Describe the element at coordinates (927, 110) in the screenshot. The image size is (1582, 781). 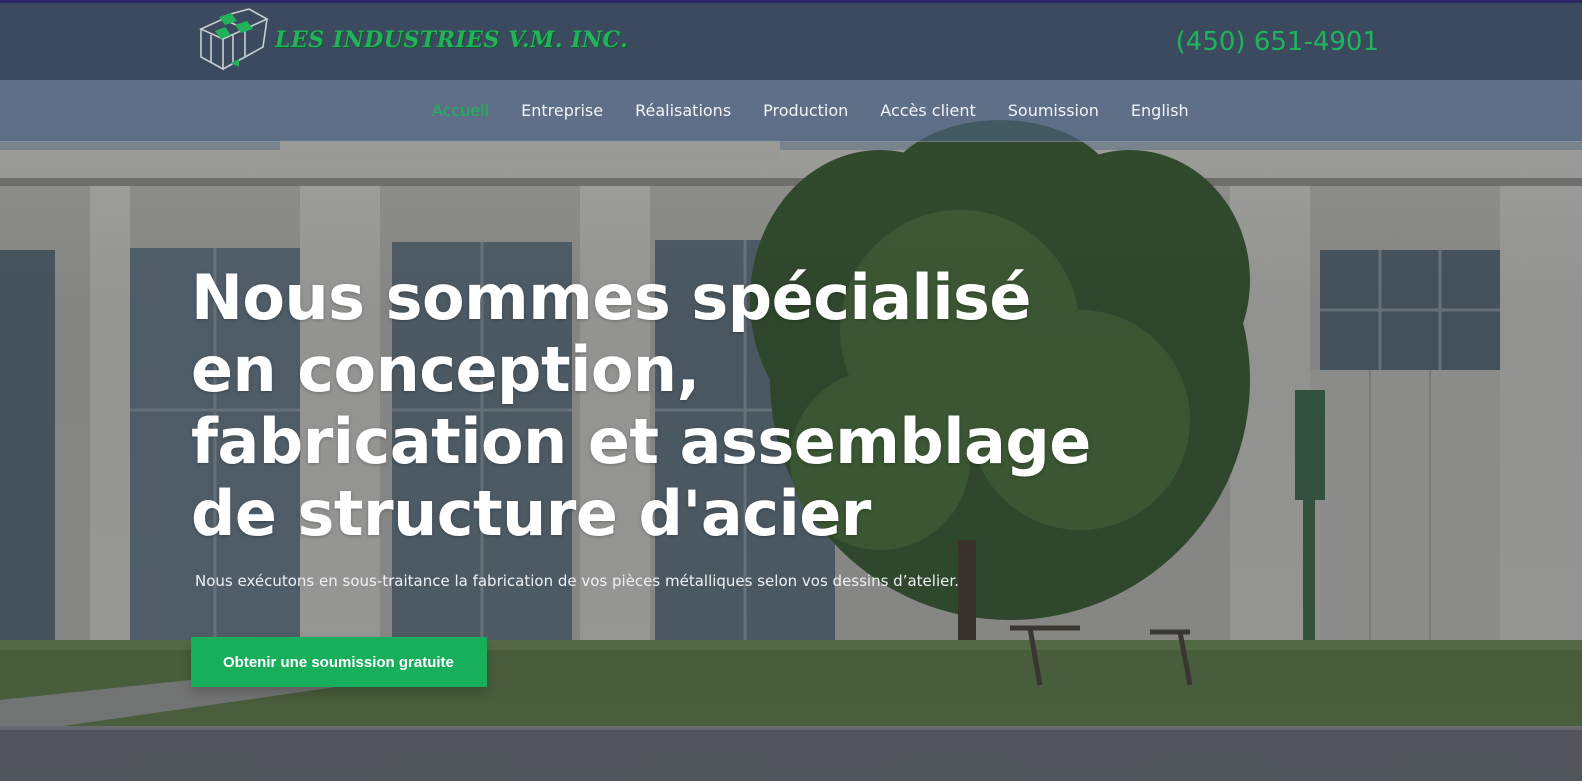
I see `nav-item-acces-client: Accès client` at that location.